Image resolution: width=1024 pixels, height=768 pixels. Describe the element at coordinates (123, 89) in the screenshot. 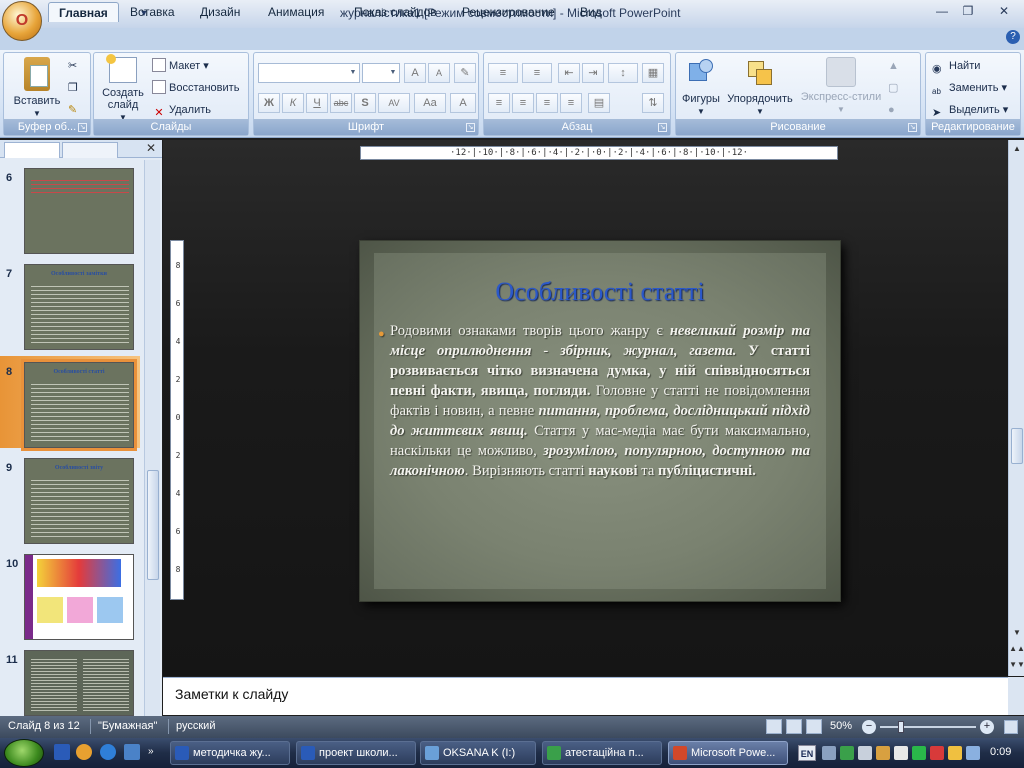

I see `new-slide-button: Создать слайд ▼` at that location.